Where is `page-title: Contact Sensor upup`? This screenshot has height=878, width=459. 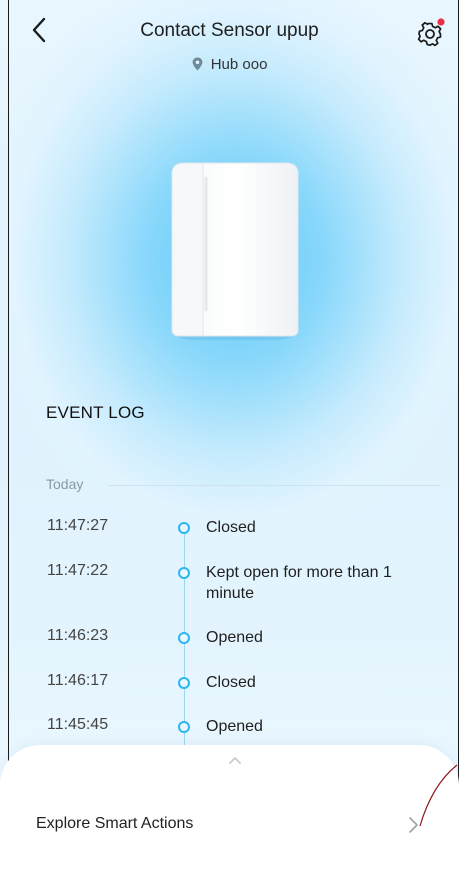 page-title: Contact Sensor upup is located at coordinates (229, 30).